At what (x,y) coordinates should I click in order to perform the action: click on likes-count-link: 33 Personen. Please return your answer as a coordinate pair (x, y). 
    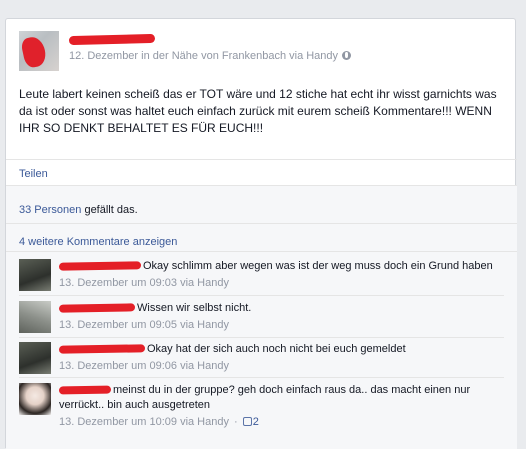
    Looking at the image, I should click on (50, 210).